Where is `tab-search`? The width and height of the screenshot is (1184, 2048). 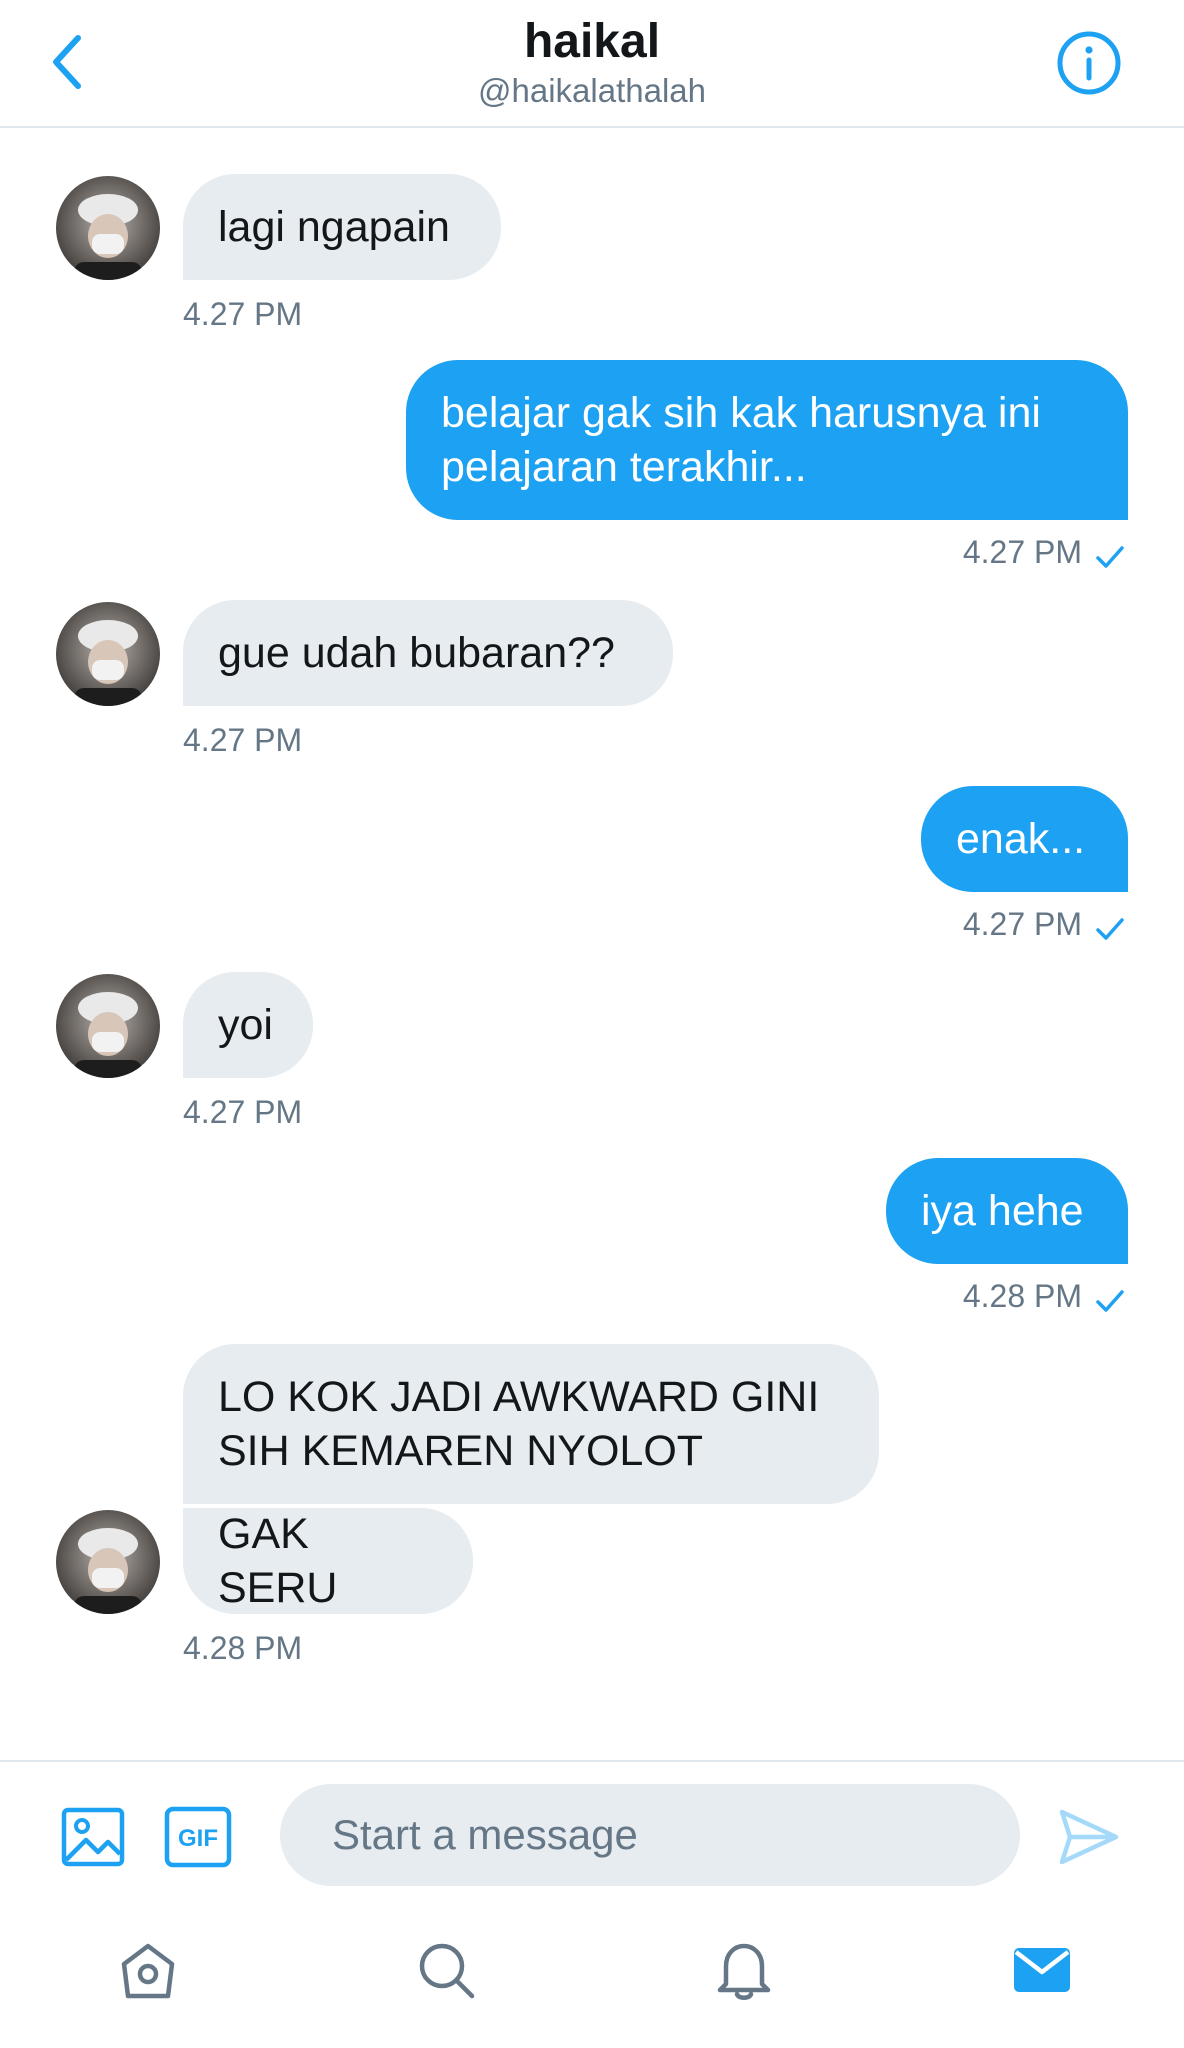 tab-search is located at coordinates (446, 1970).